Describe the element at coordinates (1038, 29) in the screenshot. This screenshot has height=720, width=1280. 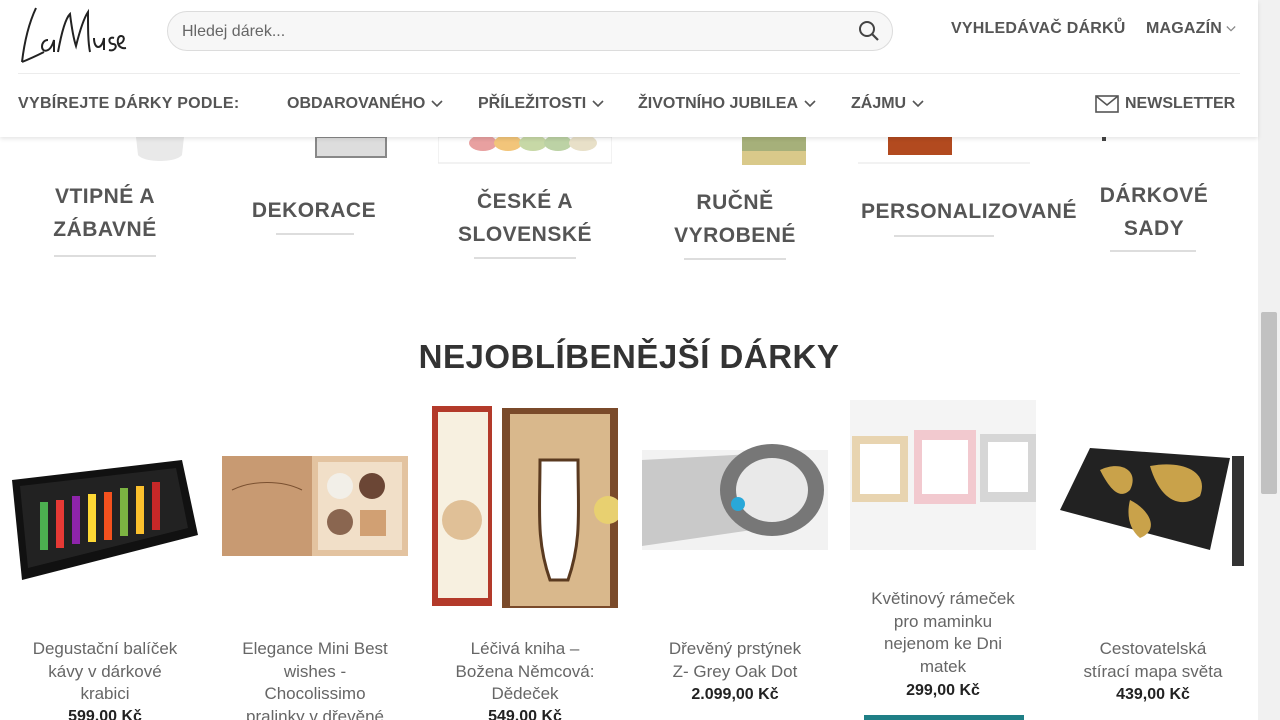
I see `gift-finder-link: VYHLEDÁVAČ DÁRKŮ` at that location.